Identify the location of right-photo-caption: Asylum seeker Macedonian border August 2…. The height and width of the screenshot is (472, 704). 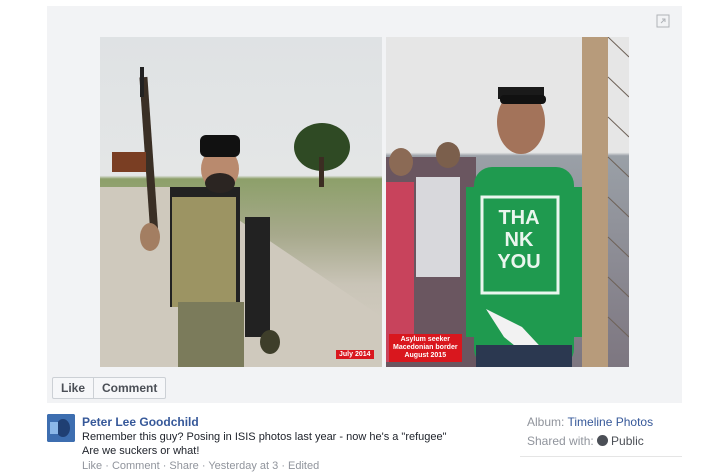
(425, 348).